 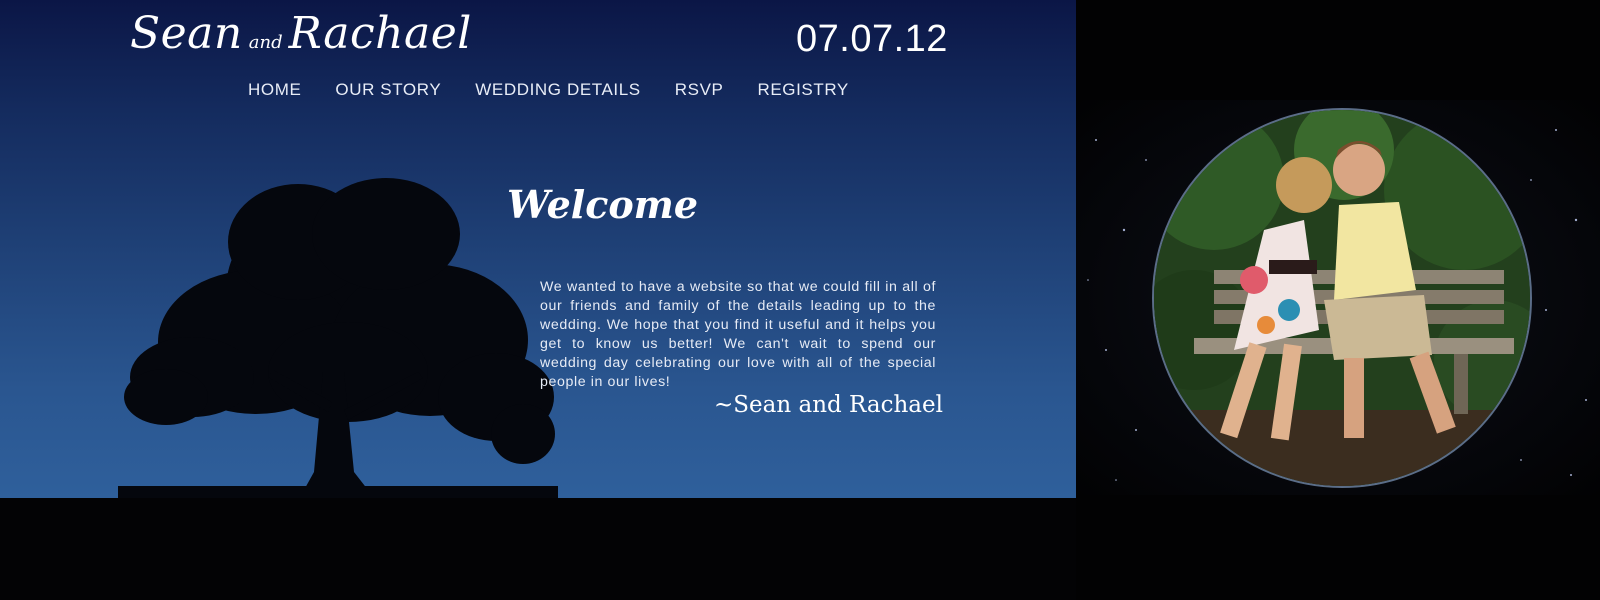 I want to click on welcome-heading: Welcome, so click(x=603, y=204).